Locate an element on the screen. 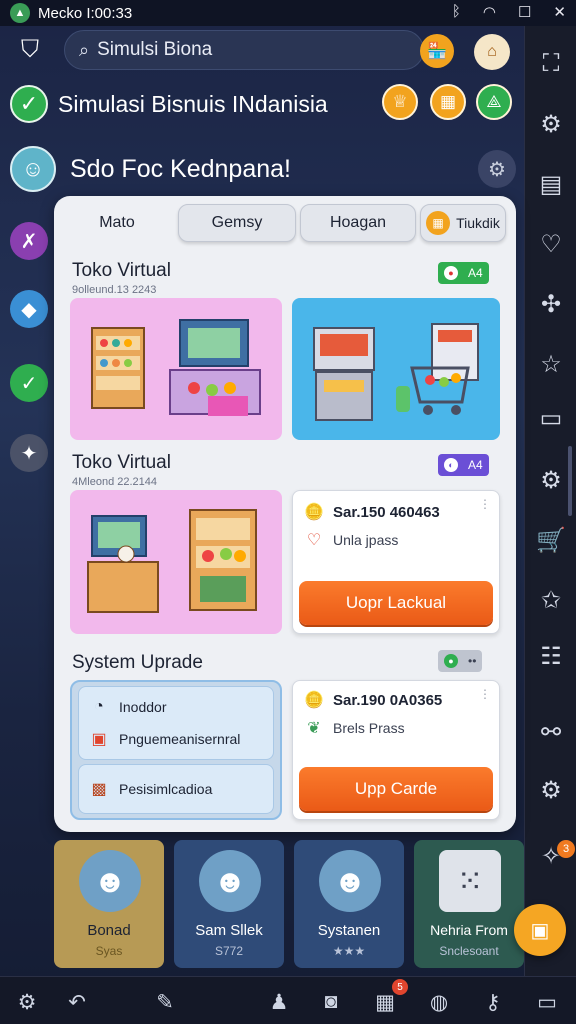  store-icon: ▦ is located at coordinates (448, 102).